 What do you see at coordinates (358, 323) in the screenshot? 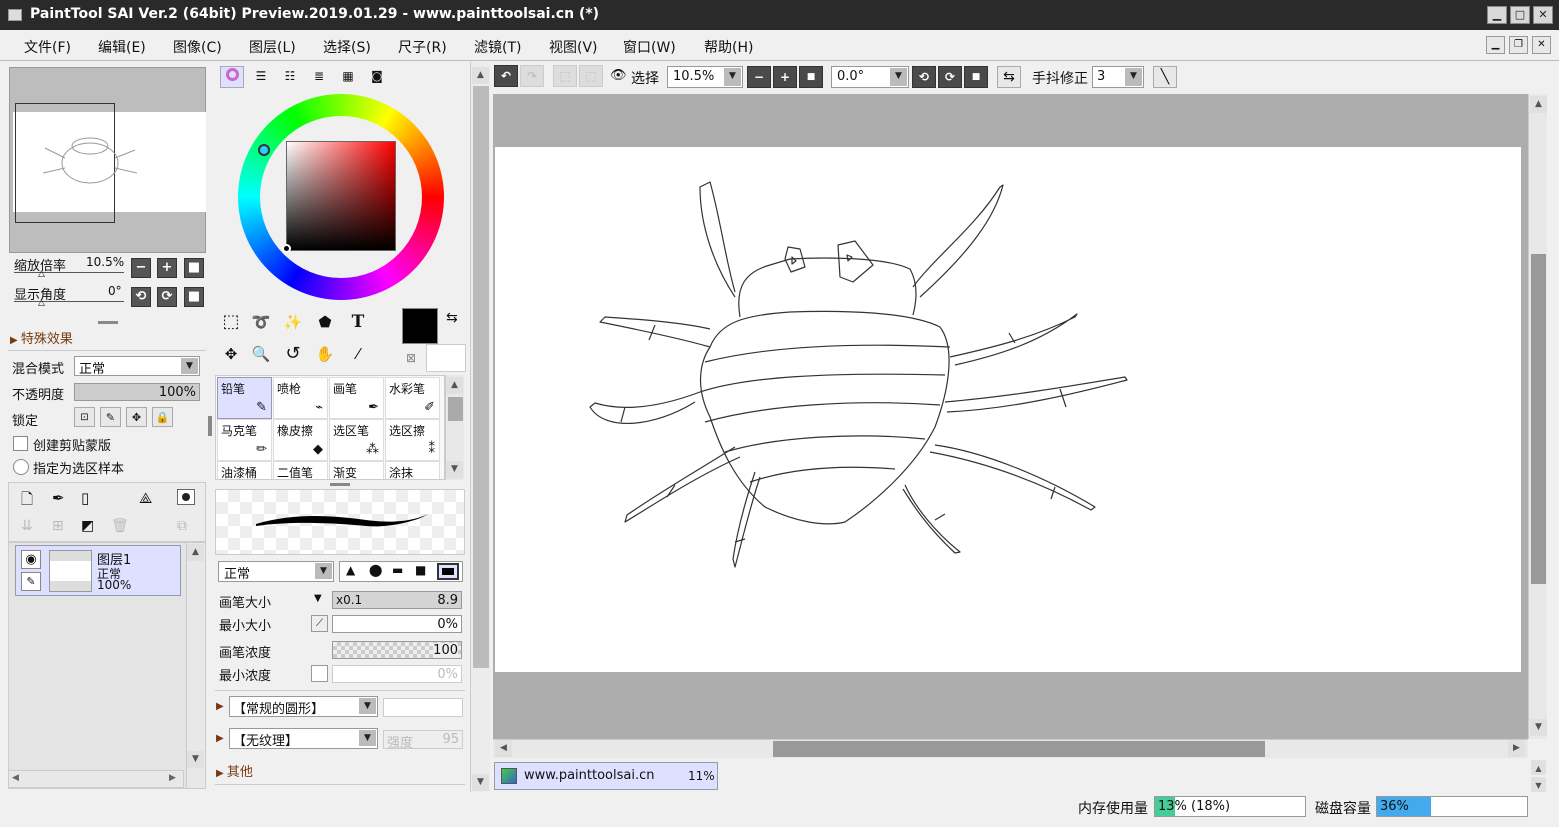
I see `text-tool-icon: T` at bounding box center [358, 323].